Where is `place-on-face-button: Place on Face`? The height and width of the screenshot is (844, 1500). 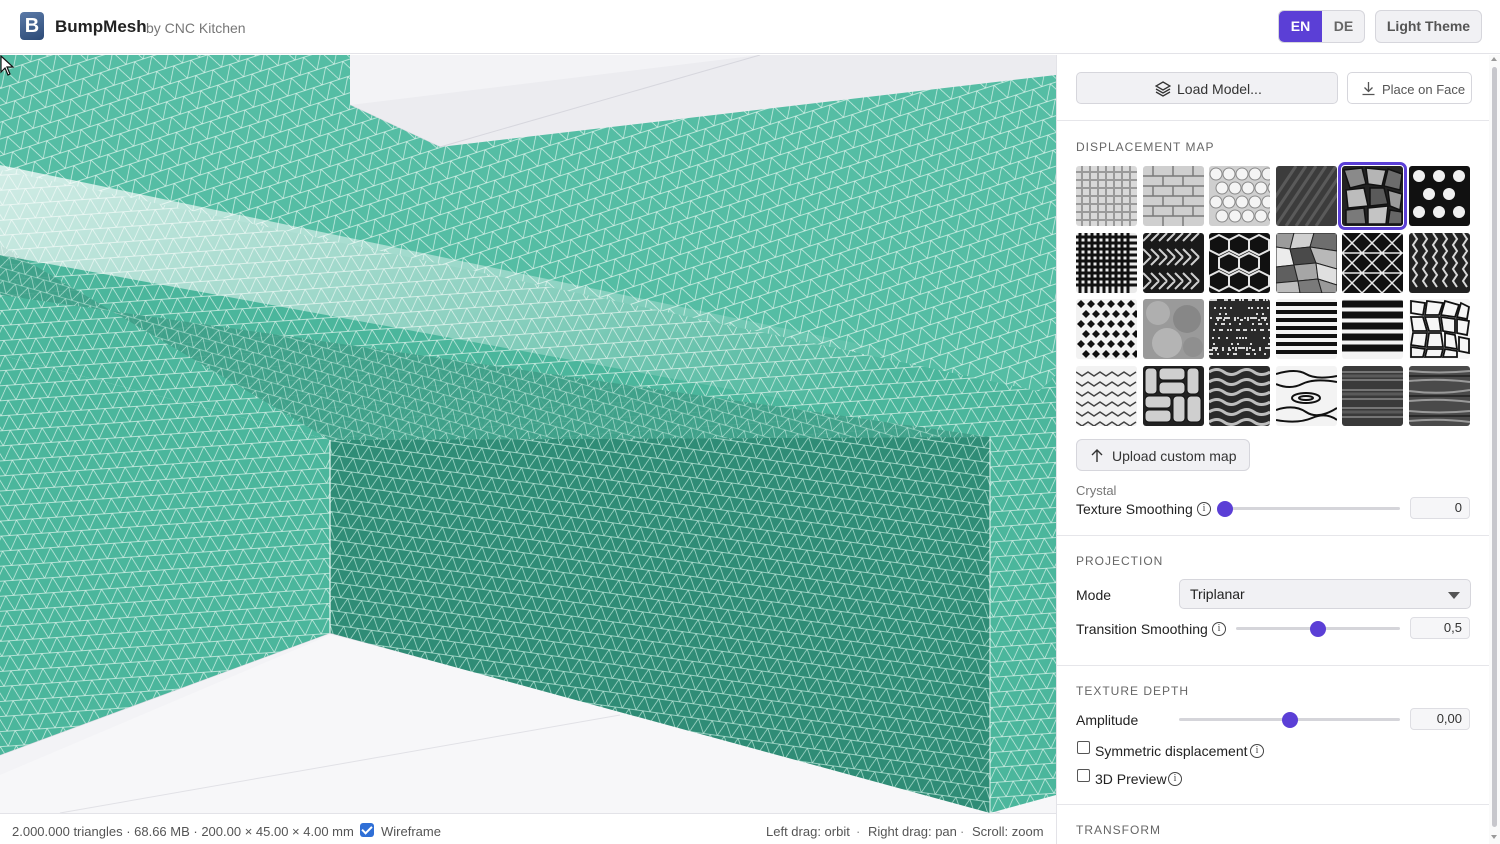 place-on-face-button: Place on Face is located at coordinates (1409, 88).